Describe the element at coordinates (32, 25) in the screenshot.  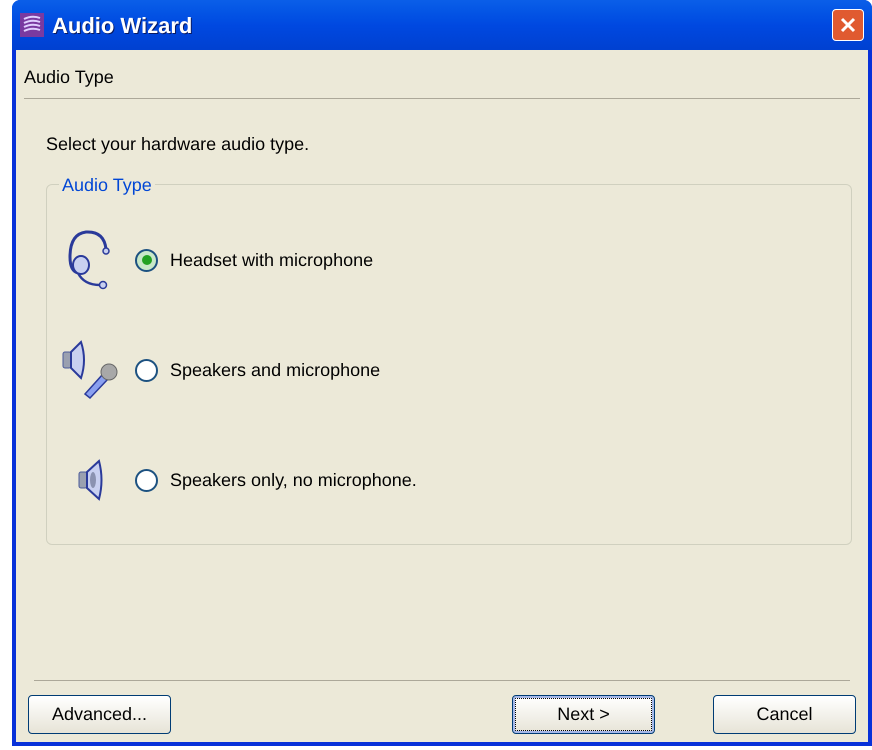
I see `app-logo-icon` at that location.